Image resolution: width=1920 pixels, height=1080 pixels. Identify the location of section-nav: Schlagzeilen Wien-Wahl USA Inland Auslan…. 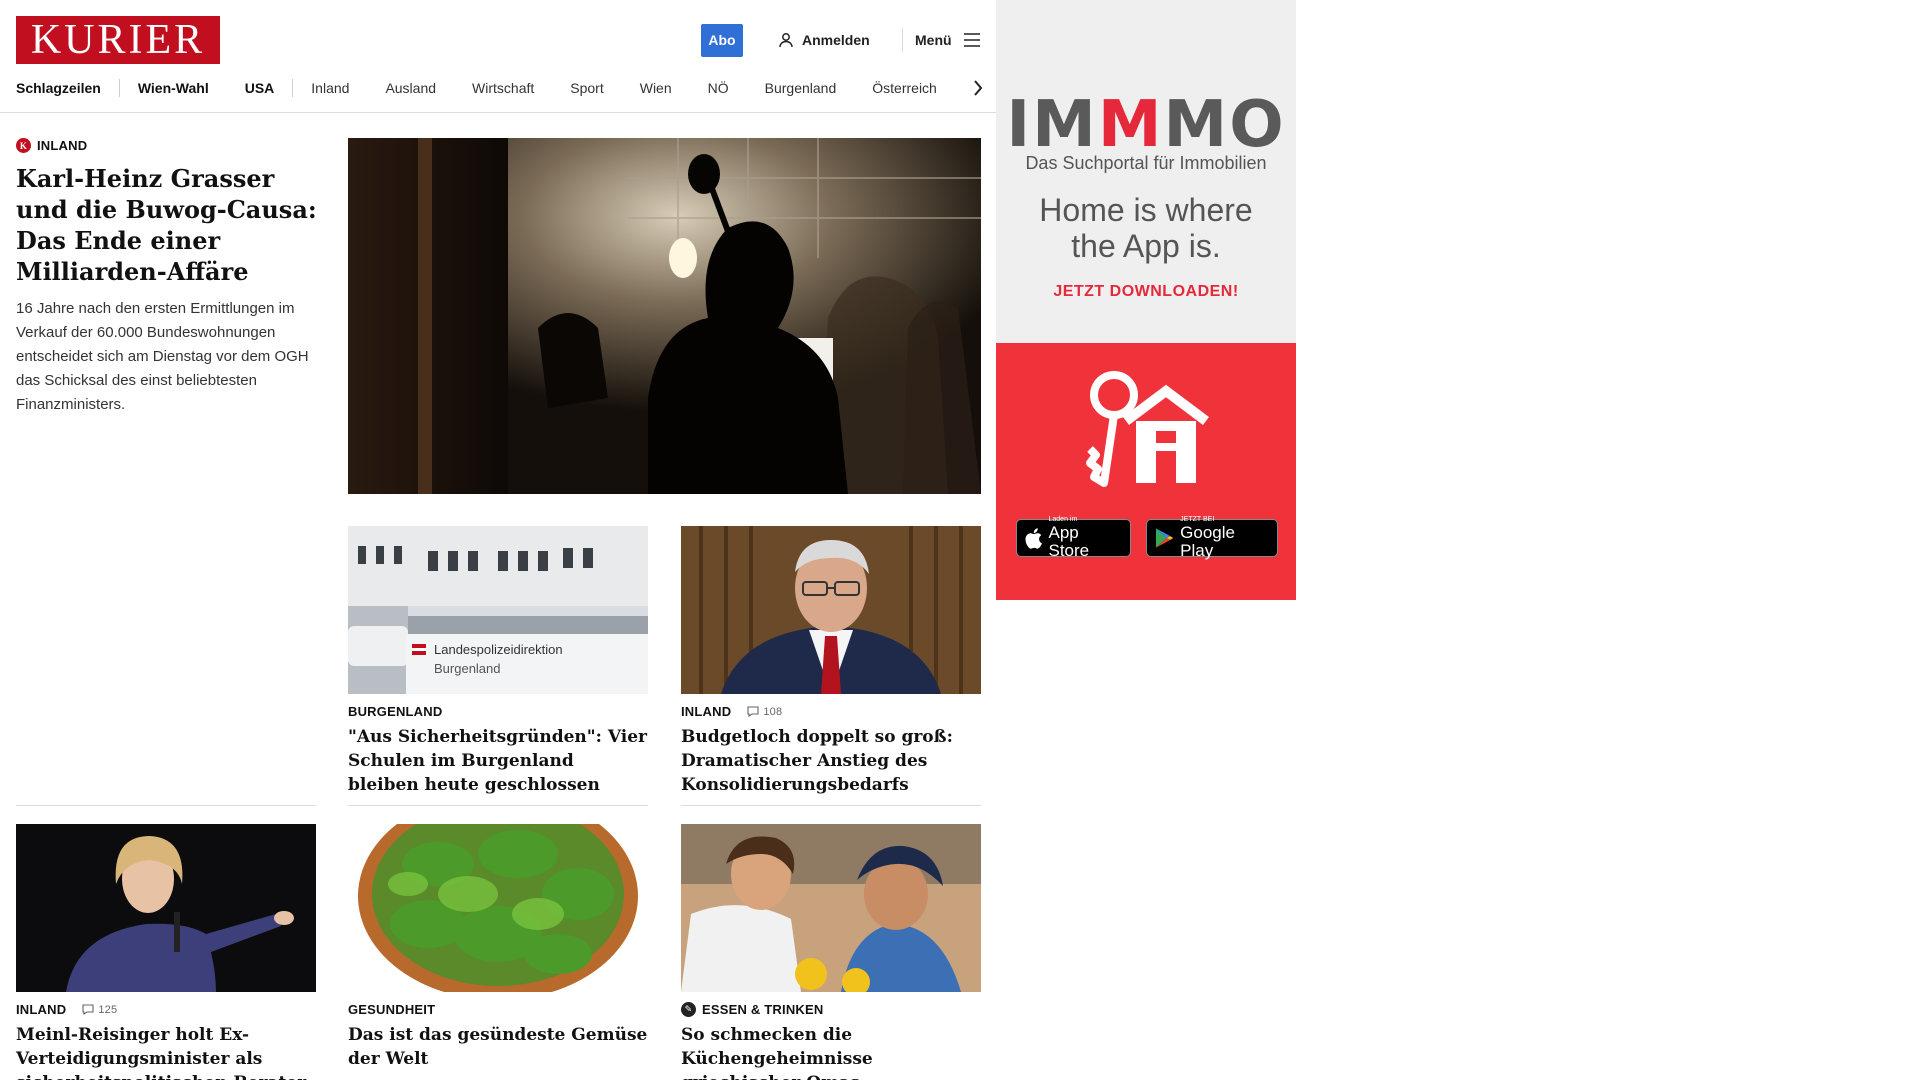
(485, 88).